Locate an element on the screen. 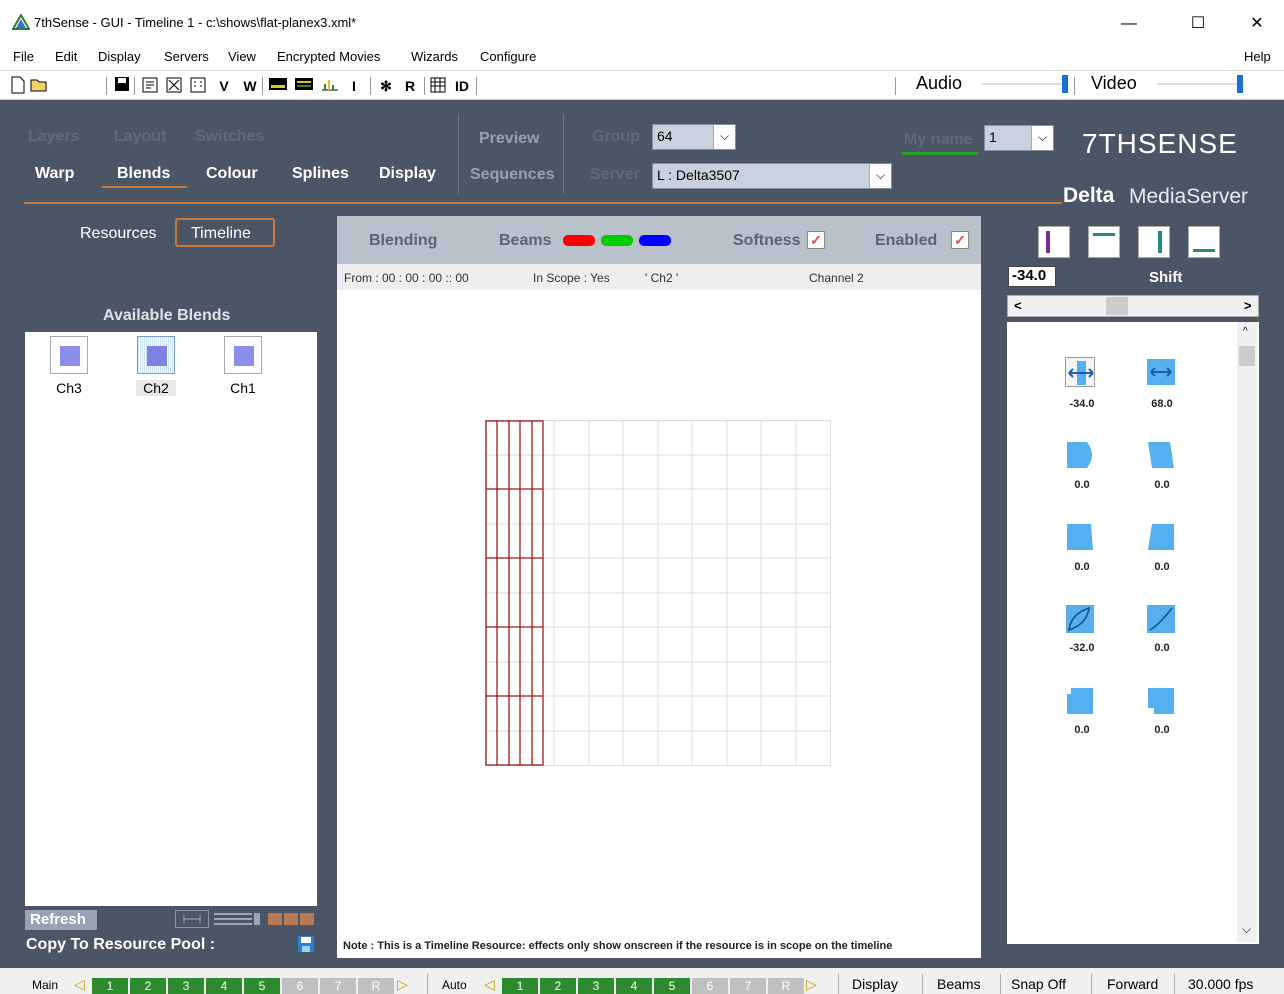 The height and width of the screenshot is (994, 1284). nav-preview: Preview is located at coordinates (509, 139).